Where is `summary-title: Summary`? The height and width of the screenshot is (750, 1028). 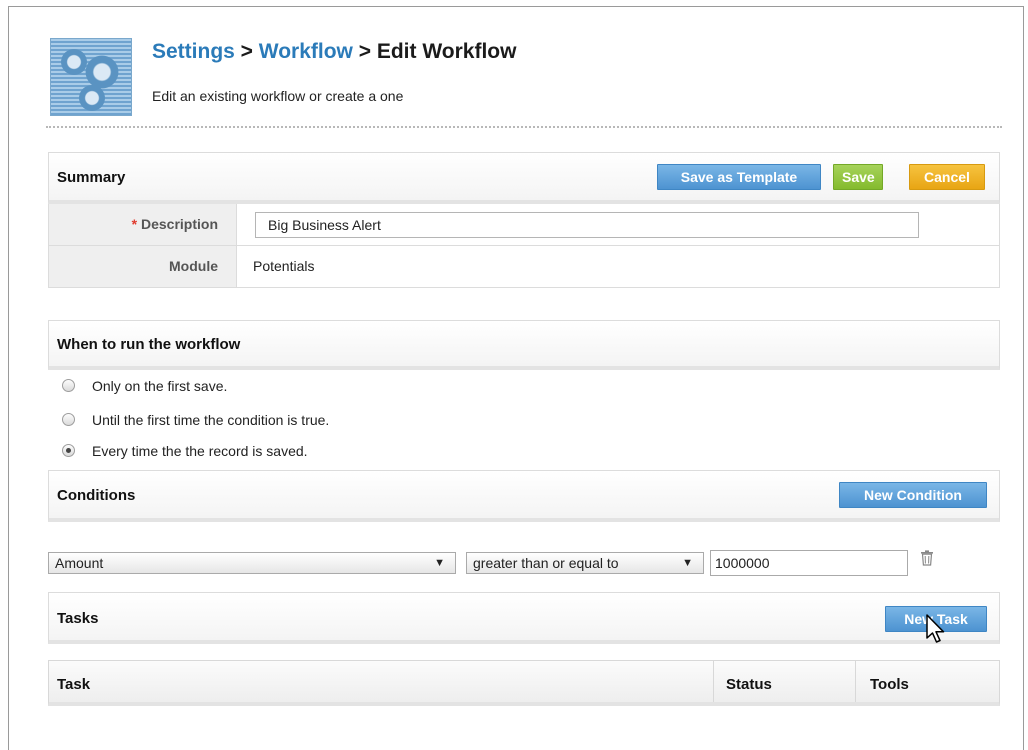 summary-title: Summary is located at coordinates (91, 177).